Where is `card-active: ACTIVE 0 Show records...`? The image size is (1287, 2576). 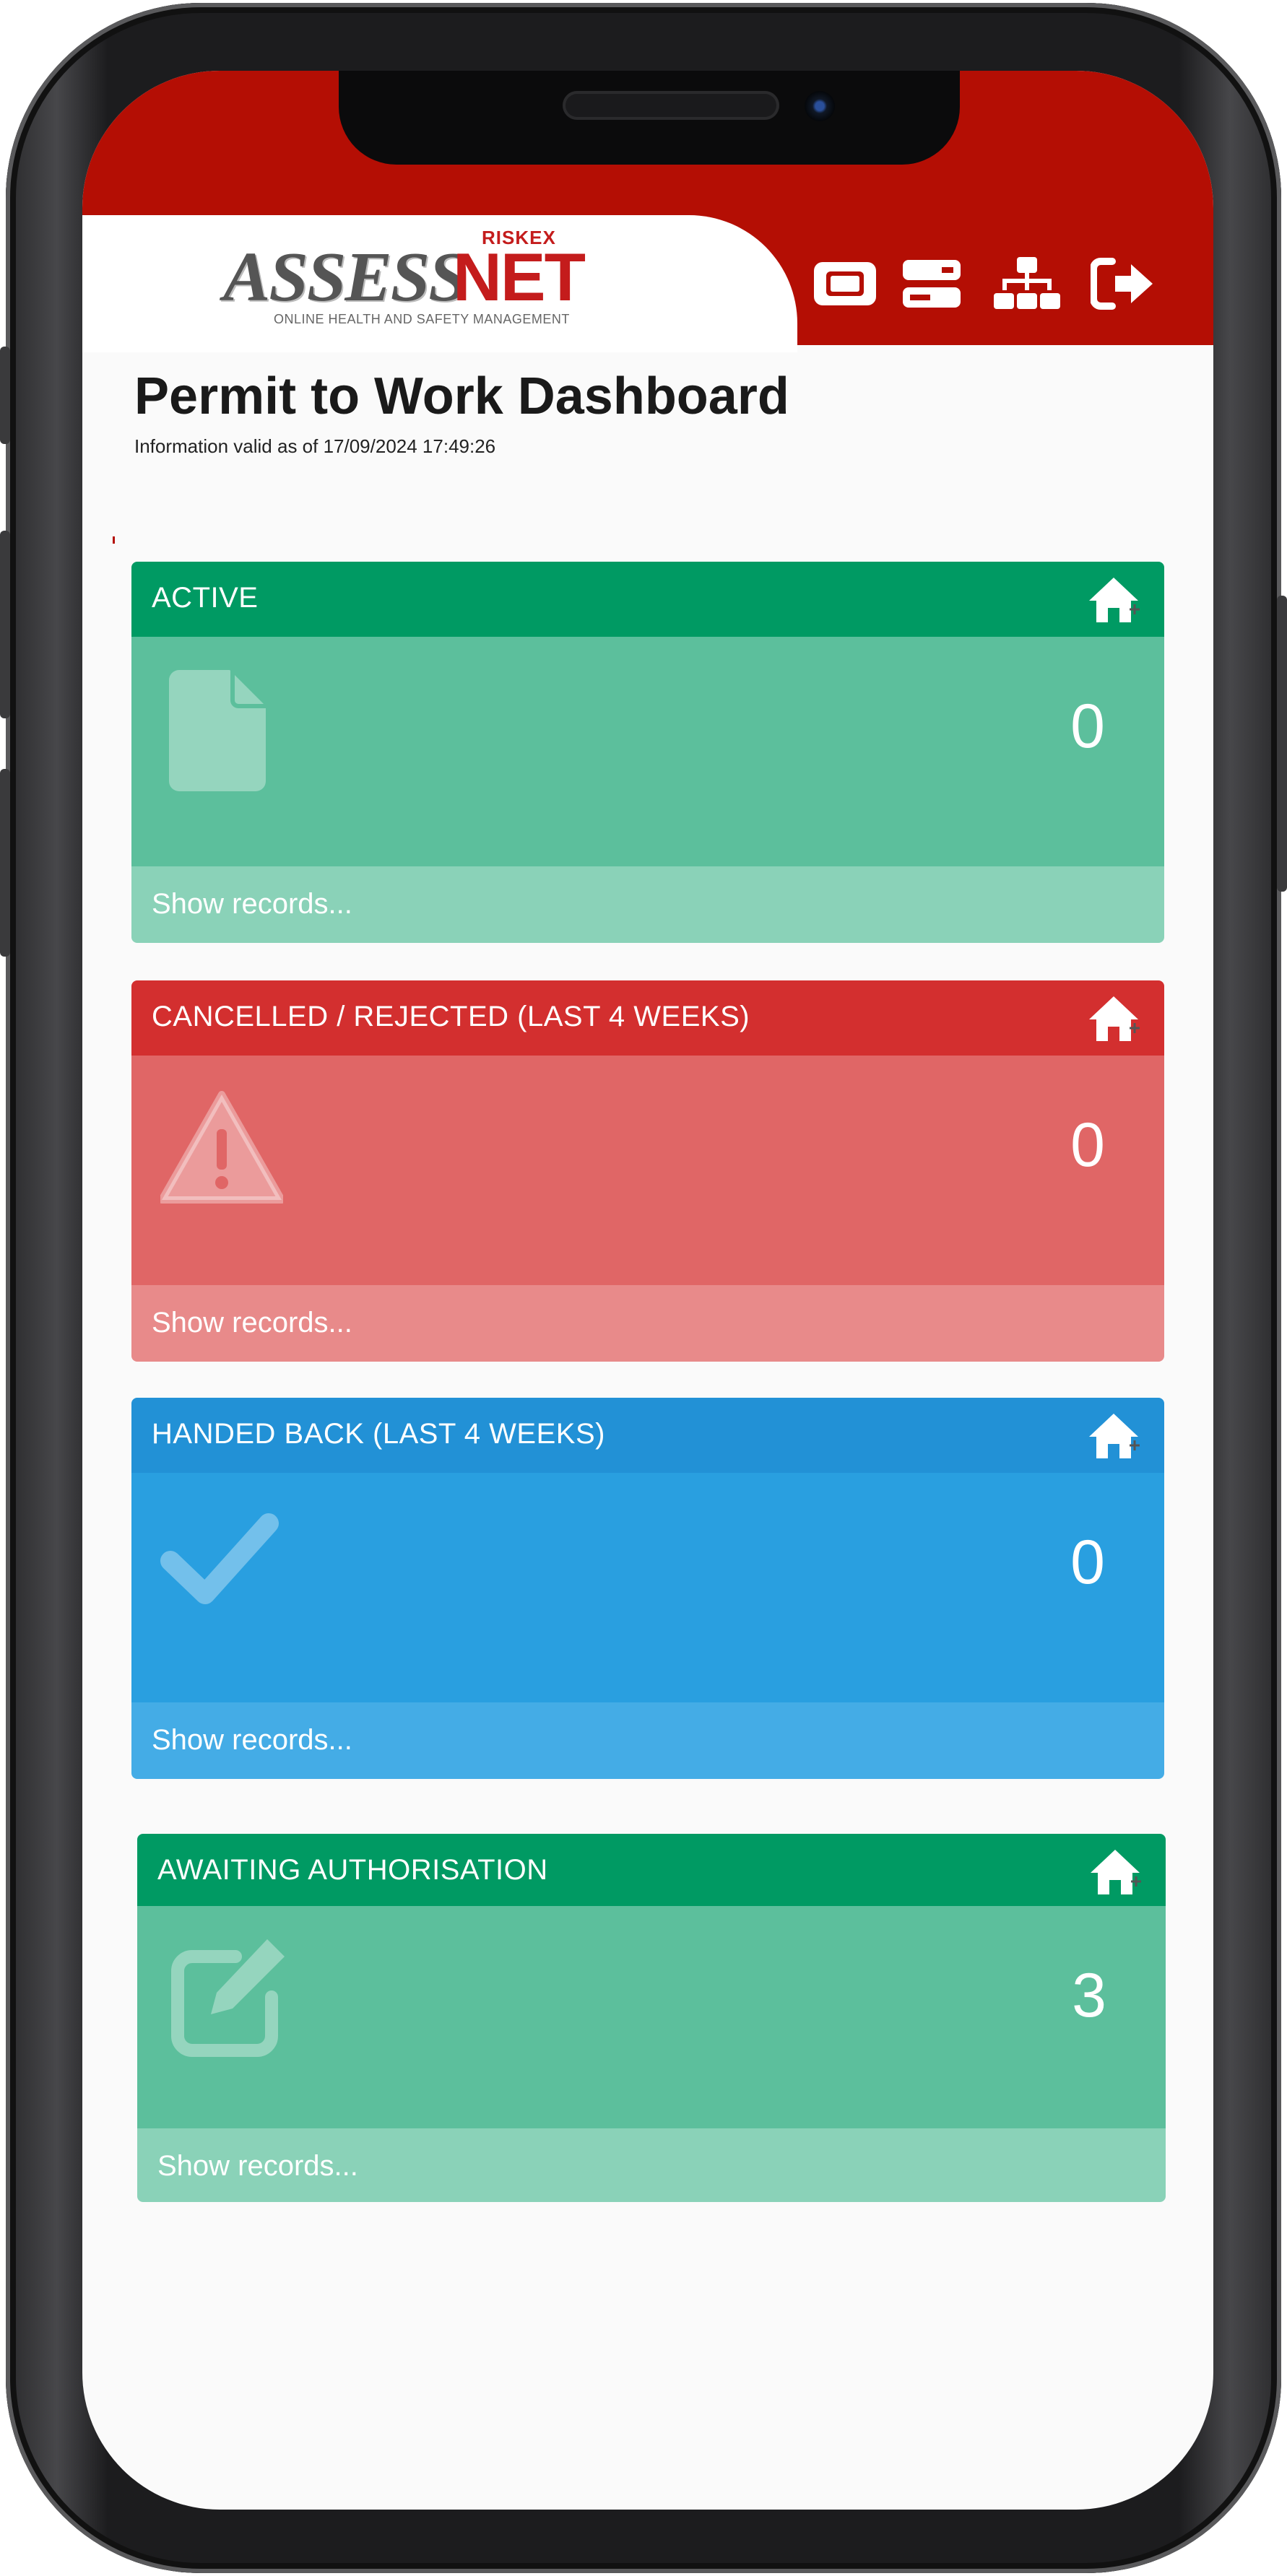 card-active: ACTIVE 0 Show records... is located at coordinates (647, 752).